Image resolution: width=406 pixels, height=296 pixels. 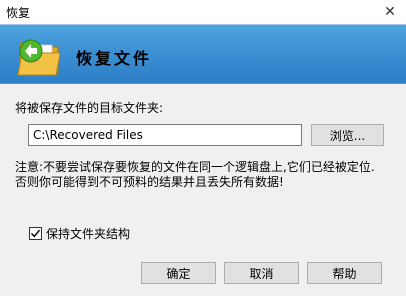 I want to click on close-button: ✕, so click(x=390, y=12).